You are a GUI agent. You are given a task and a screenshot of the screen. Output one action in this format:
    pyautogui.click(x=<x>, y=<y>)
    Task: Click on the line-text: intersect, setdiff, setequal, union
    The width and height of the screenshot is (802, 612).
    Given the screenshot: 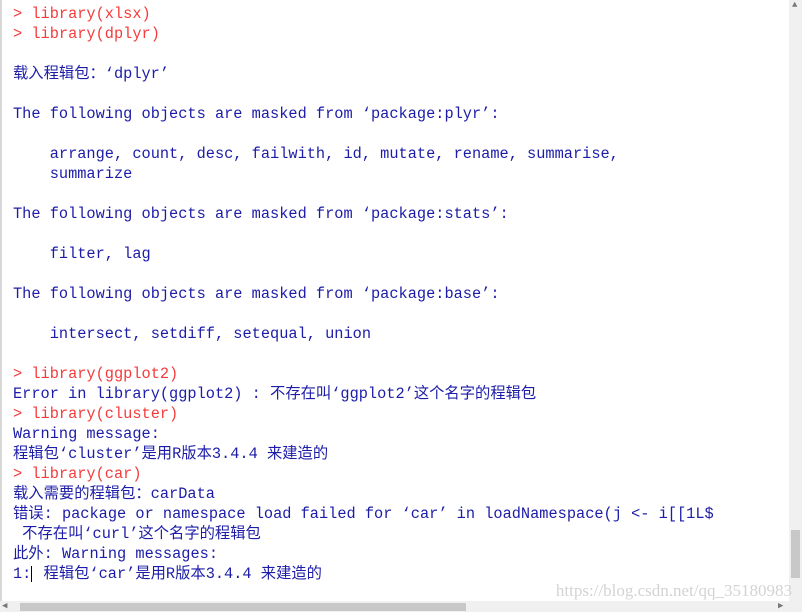 What is the action you would take?
    pyautogui.click(x=192, y=334)
    